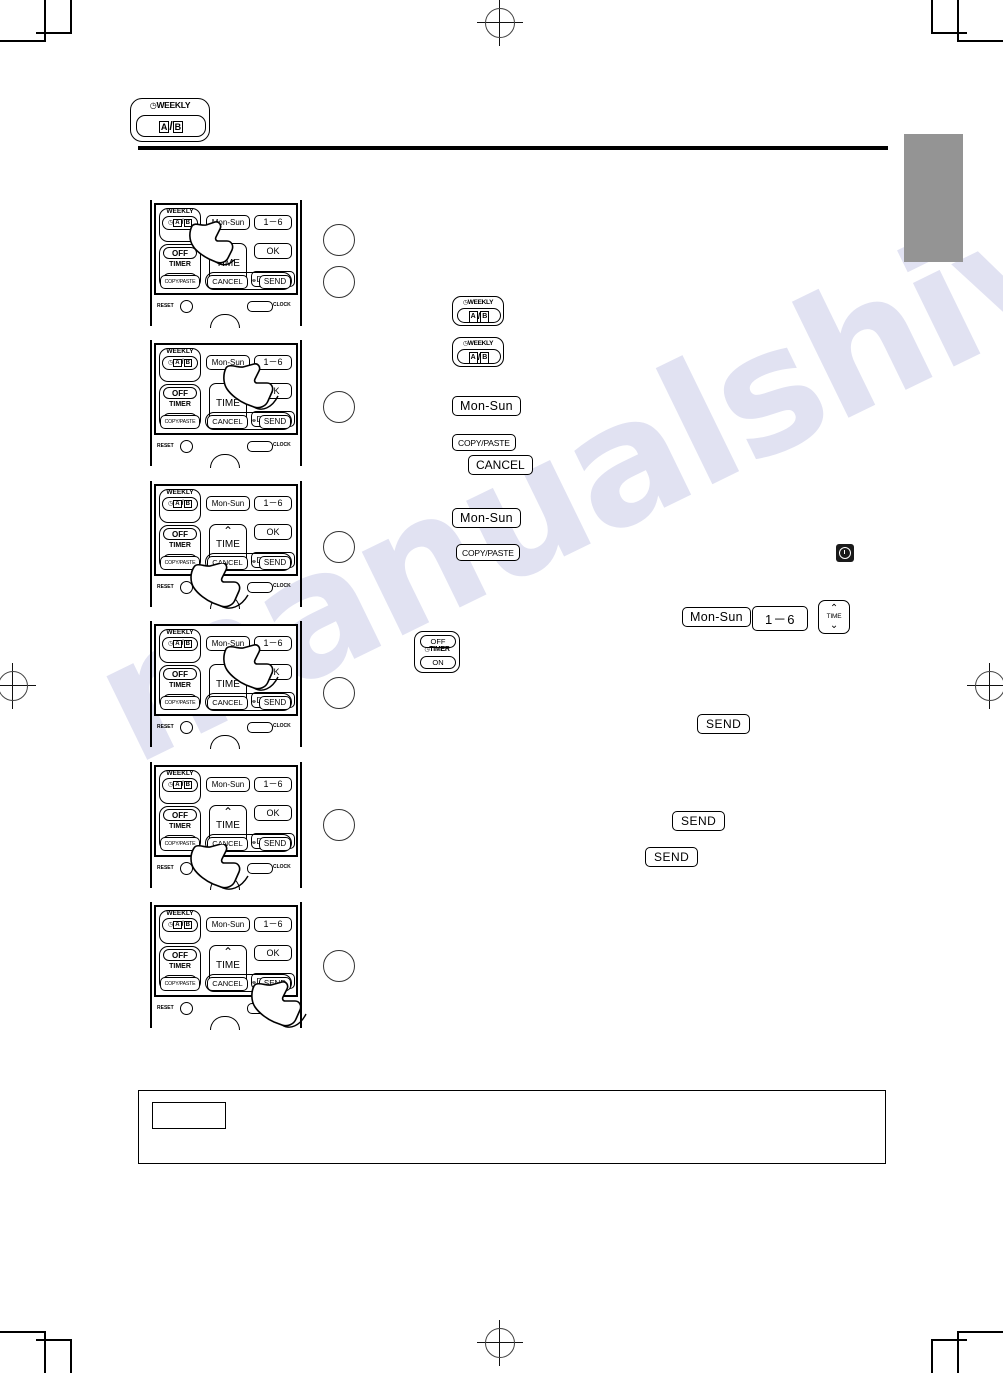 This screenshot has width=1003, height=1373. I want to click on registration-mark-top, so click(500, 23).